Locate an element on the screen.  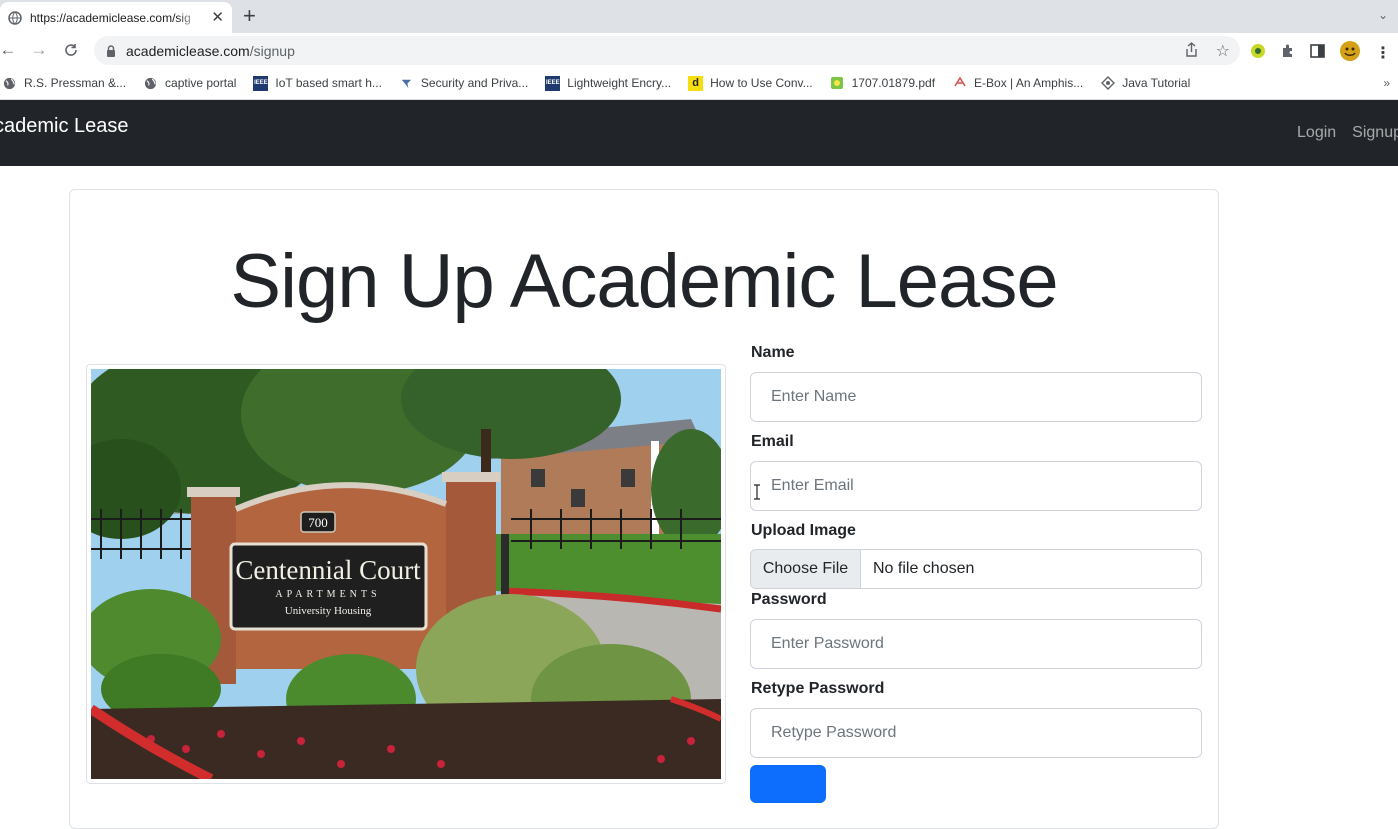
browser-toolbar: ← → academiclease.com/signup ☆ ⋮ is located at coordinates (699, 50).